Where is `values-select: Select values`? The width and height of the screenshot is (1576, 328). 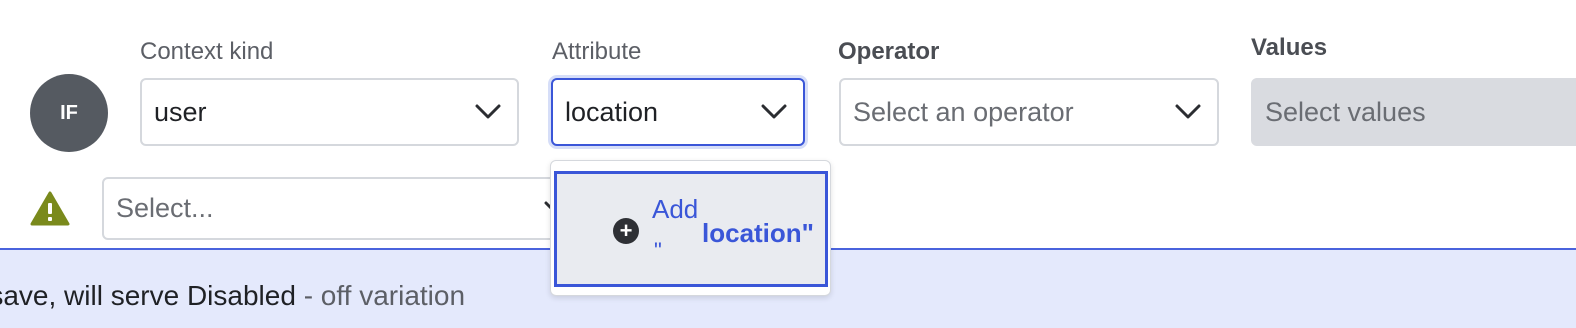
values-select: Select values is located at coordinates (1413, 112).